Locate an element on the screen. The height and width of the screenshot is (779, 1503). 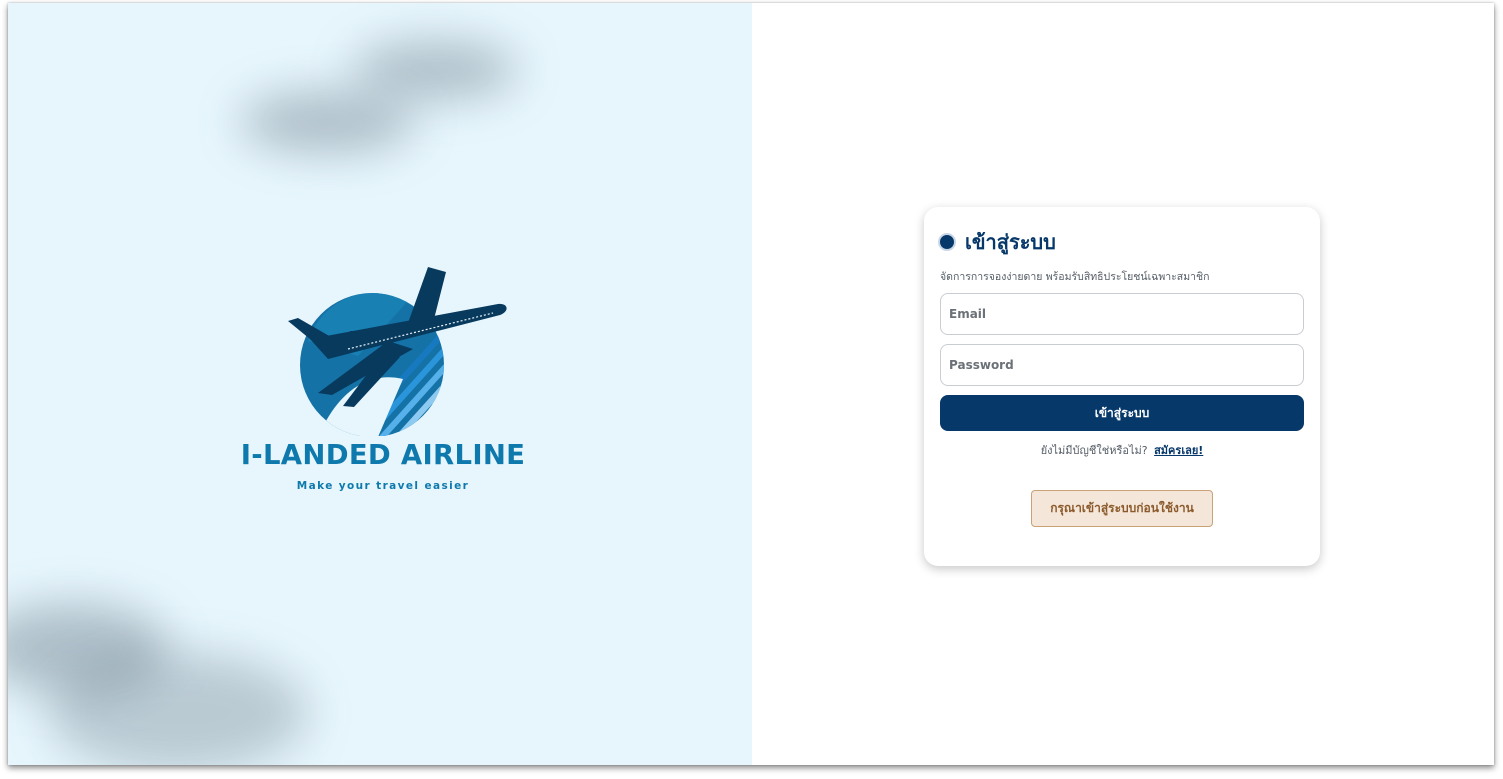
signup-link: สมัครเลย! is located at coordinates (1178, 450).